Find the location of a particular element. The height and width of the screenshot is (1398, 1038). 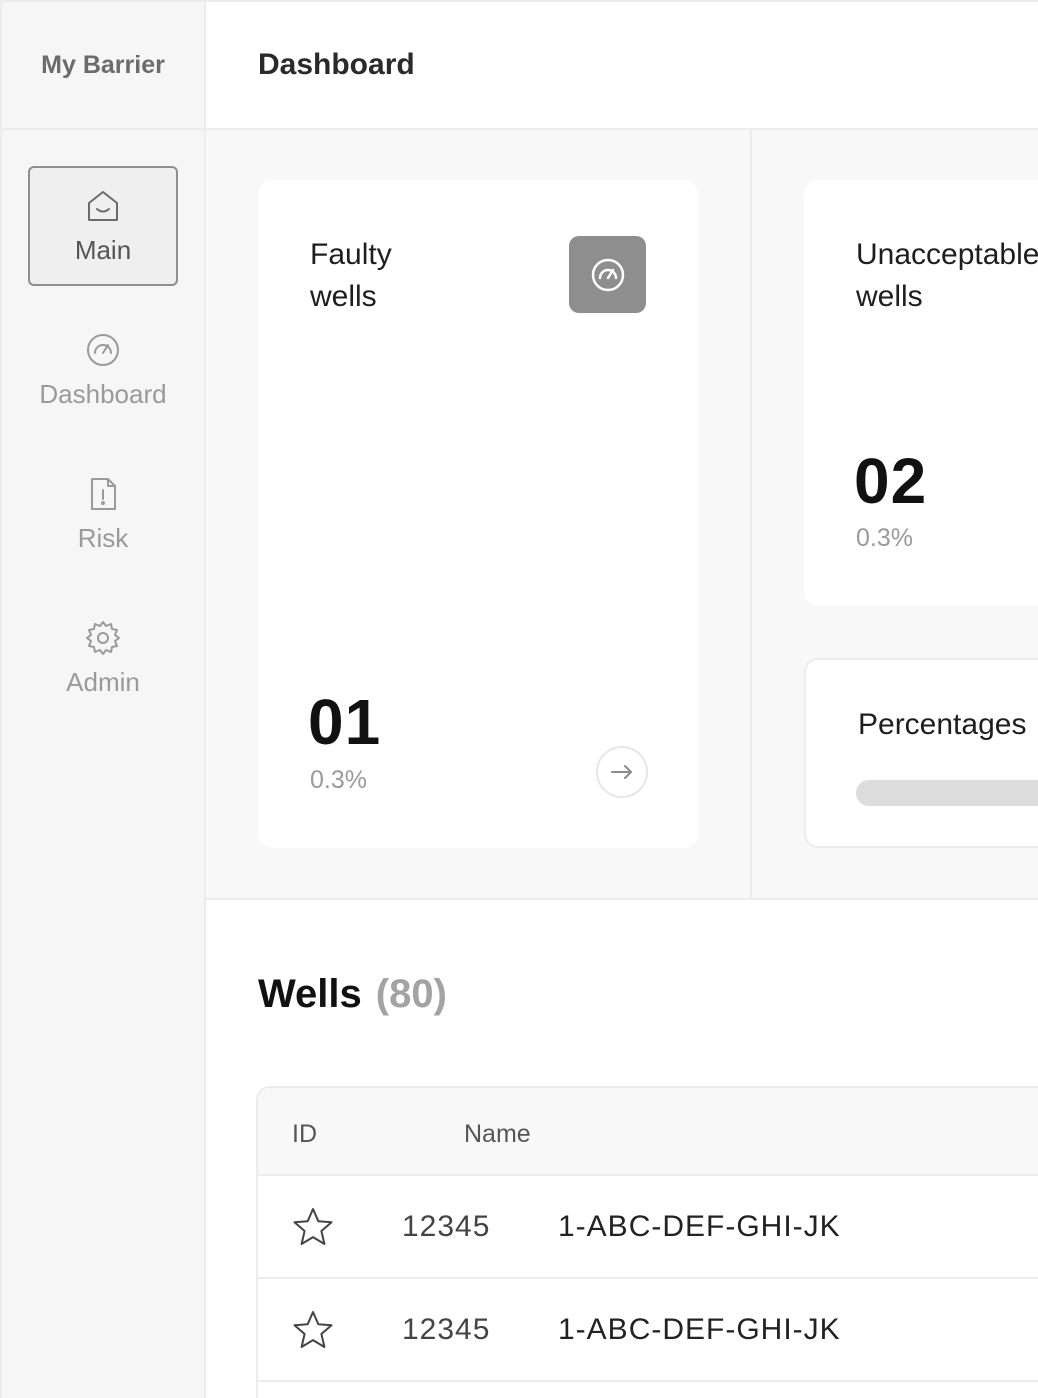

card-title: Percentages is located at coordinates (942, 724).